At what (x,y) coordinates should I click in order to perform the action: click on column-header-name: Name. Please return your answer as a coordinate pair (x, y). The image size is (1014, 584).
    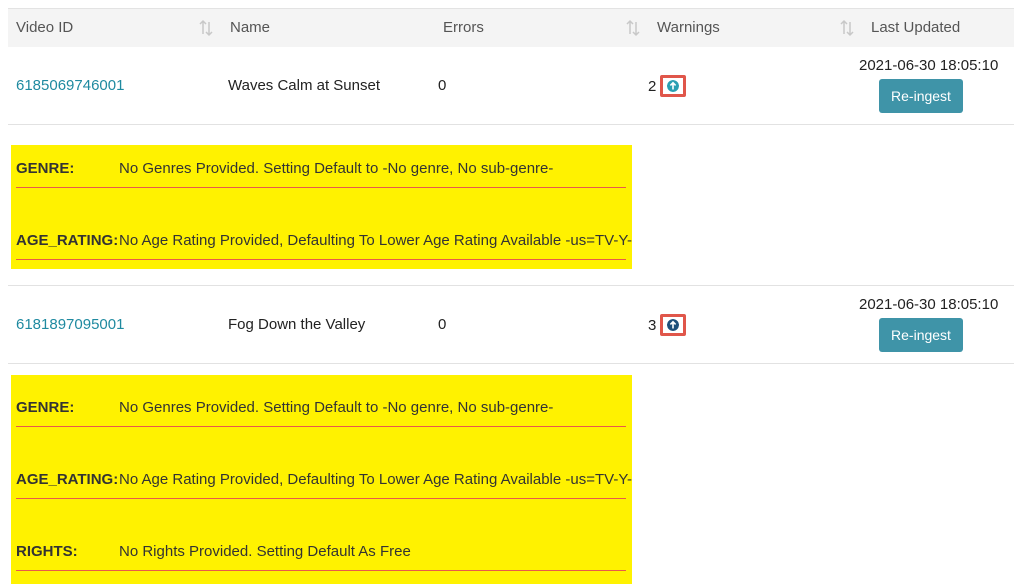
    Looking at the image, I should click on (250, 28).